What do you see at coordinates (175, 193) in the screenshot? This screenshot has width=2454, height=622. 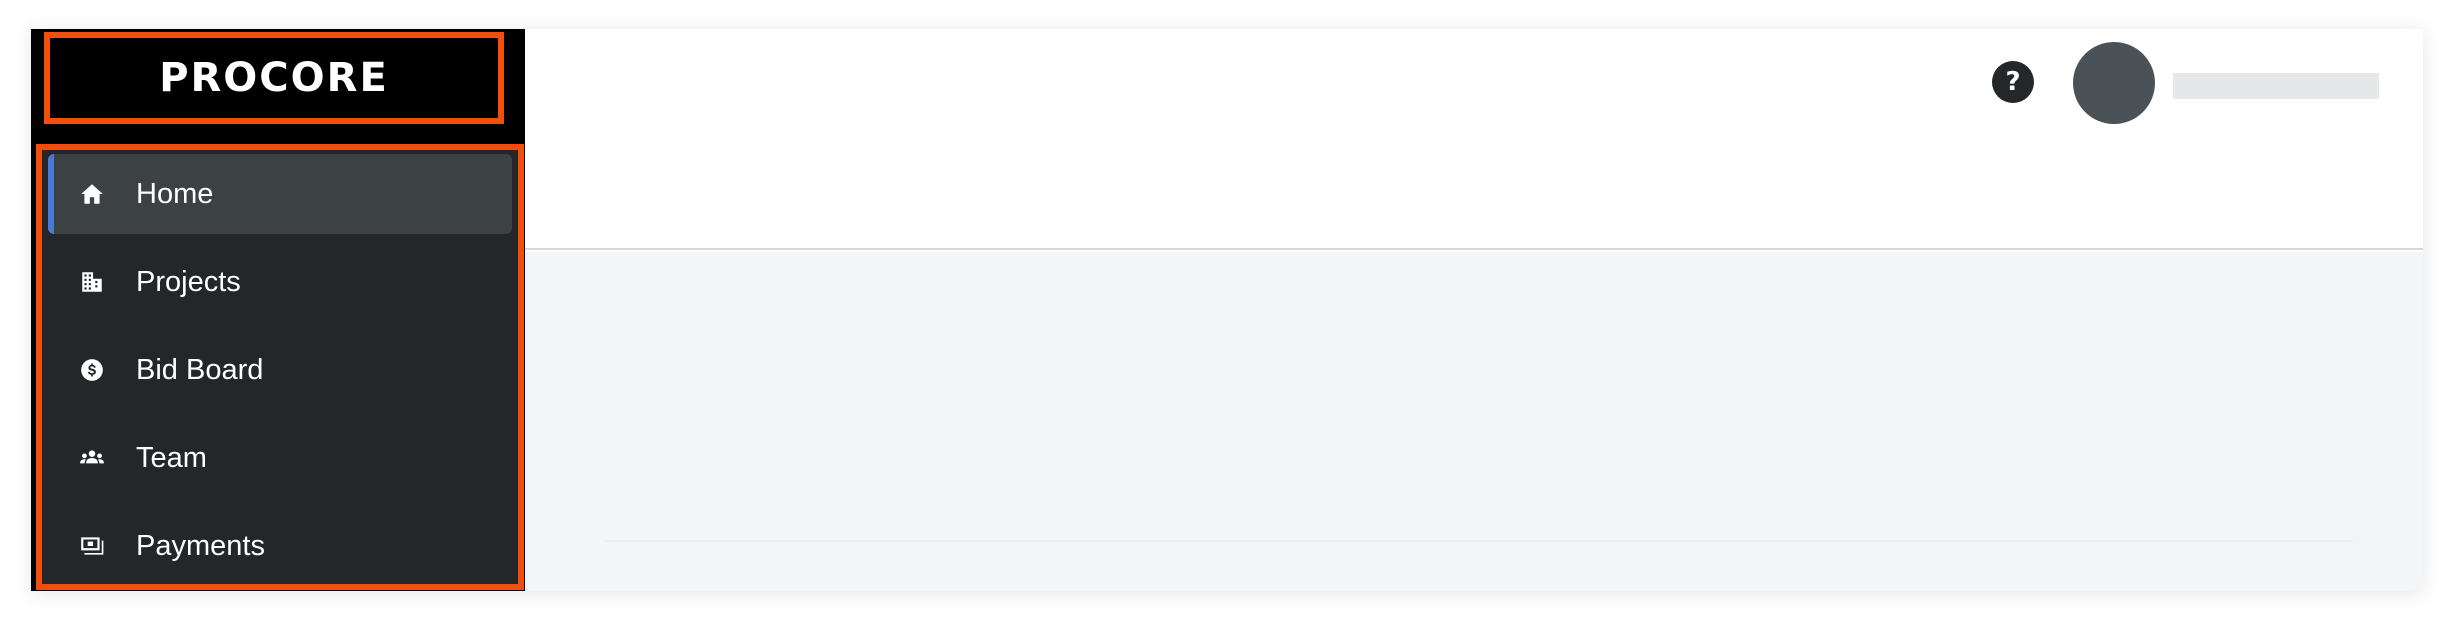 I see `sidebar-item-label: Home` at bounding box center [175, 193].